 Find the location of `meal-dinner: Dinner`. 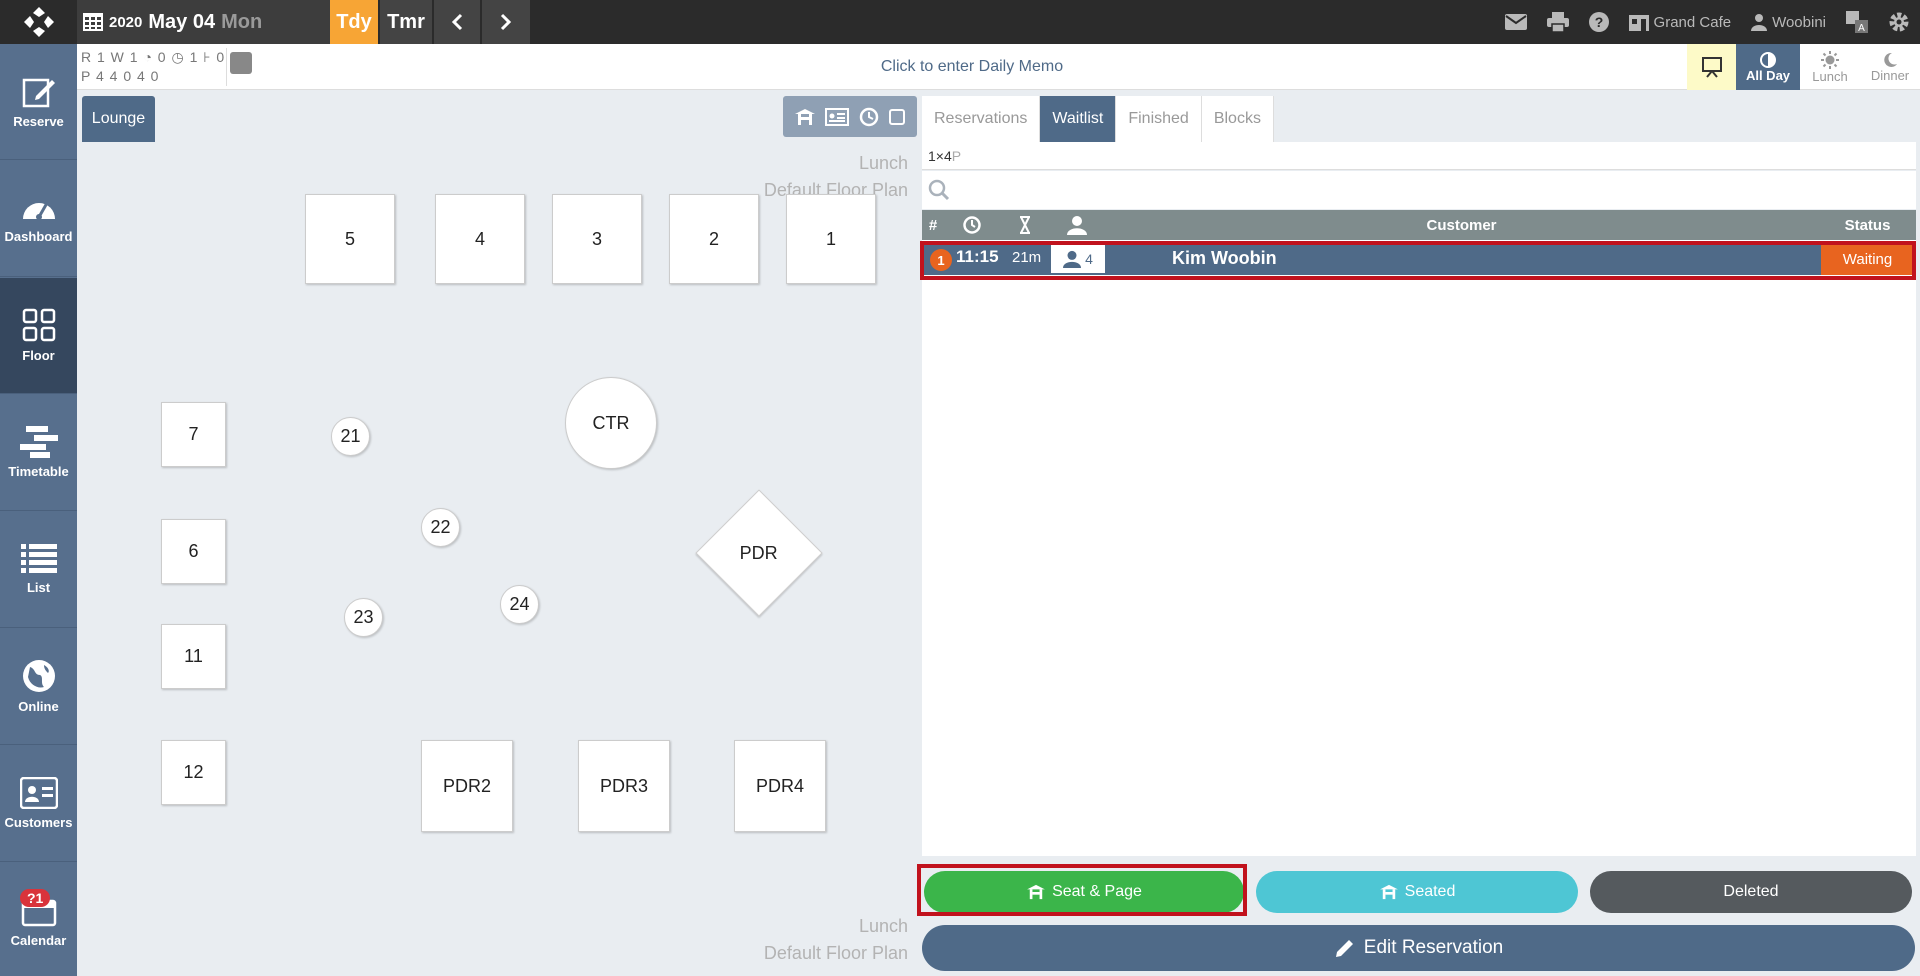

meal-dinner: Dinner is located at coordinates (1890, 67).